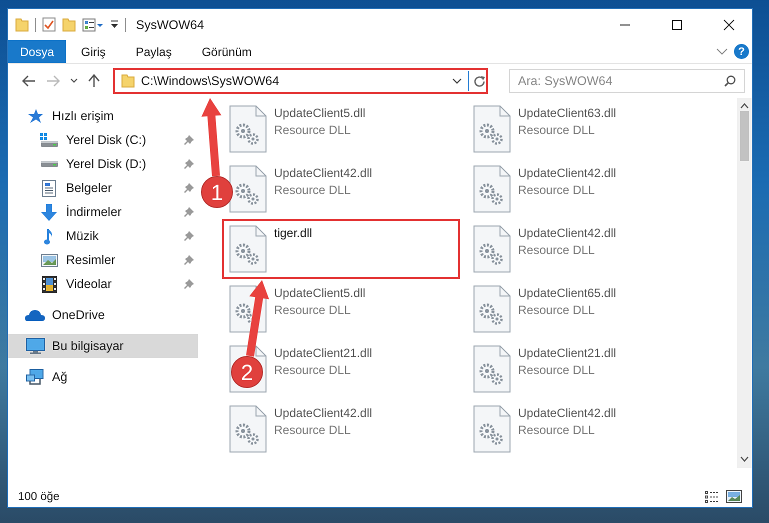 The height and width of the screenshot is (523, 769). I want to click on search-icon, so click(730, 81).